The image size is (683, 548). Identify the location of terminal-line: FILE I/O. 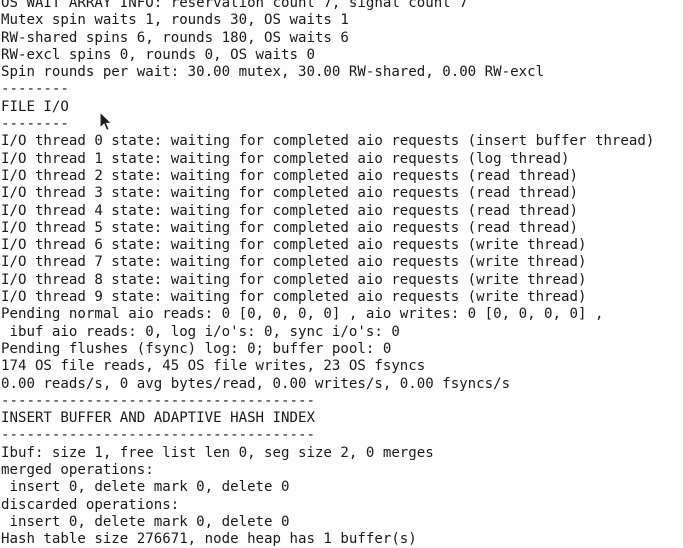
(35, 106).